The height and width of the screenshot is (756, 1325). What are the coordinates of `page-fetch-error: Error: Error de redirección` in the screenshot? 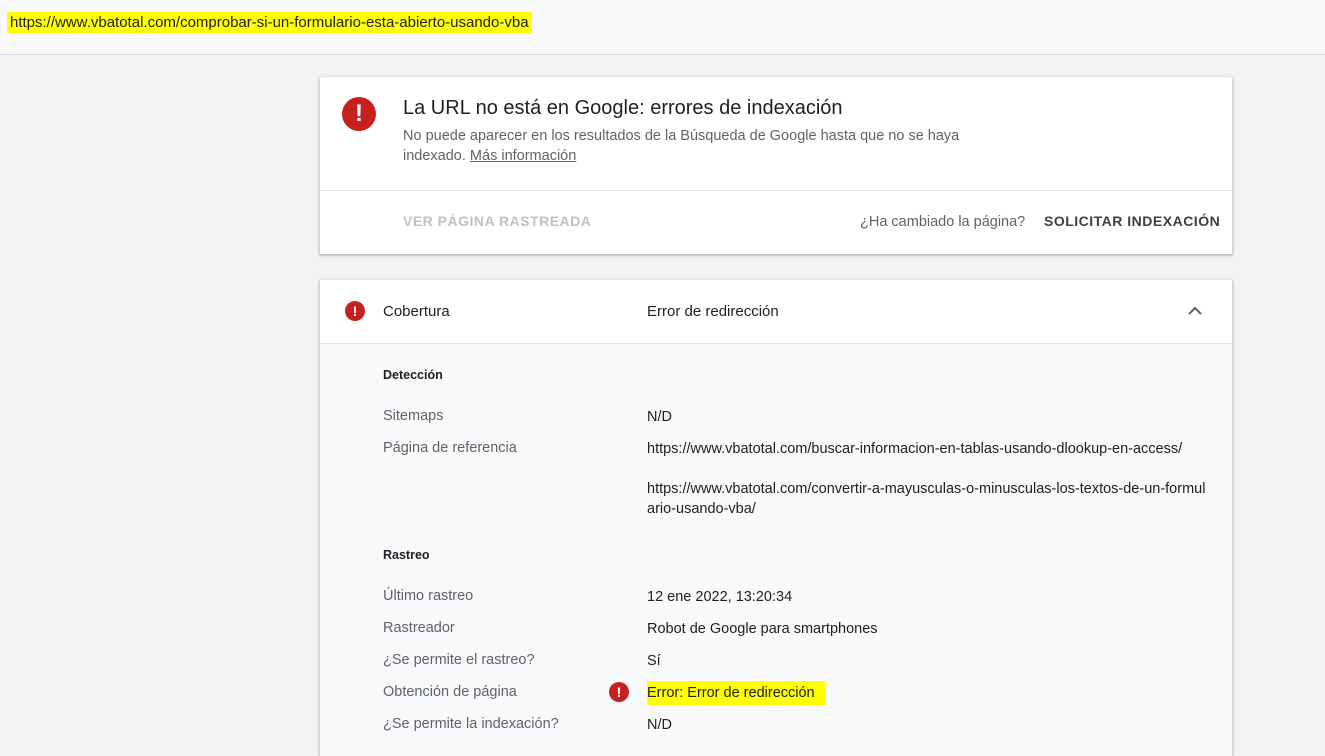 It's located at (736, 693).